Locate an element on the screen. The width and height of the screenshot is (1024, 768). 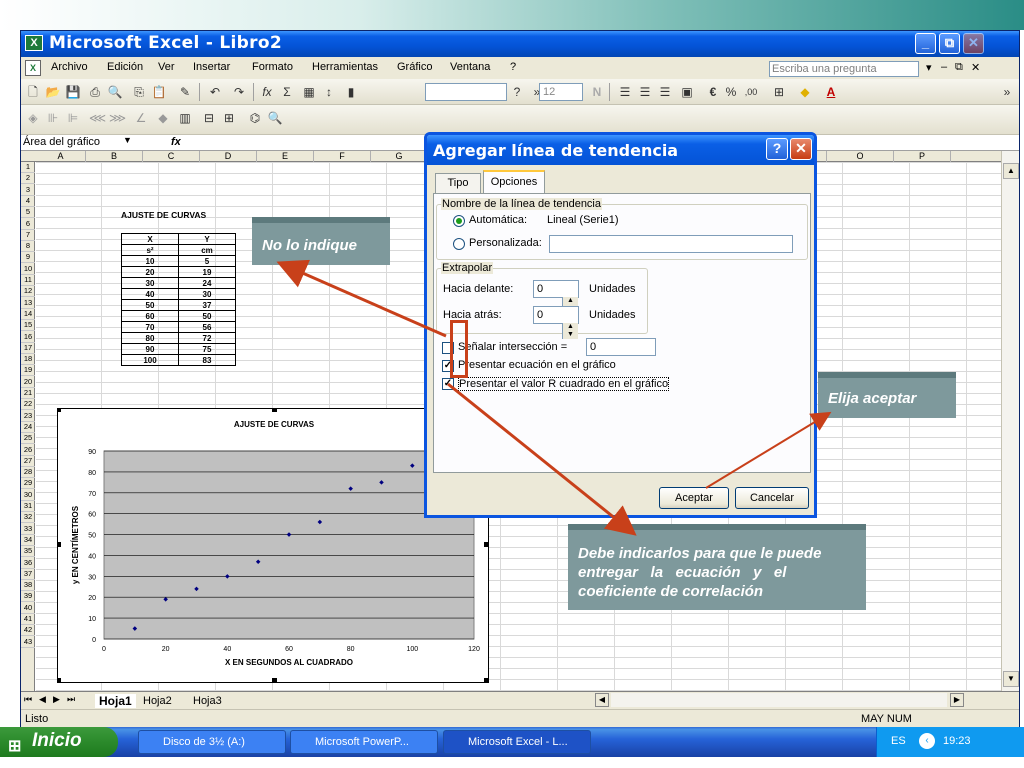
toolbar-options-icon: » is located at coordinates (1007, 92).